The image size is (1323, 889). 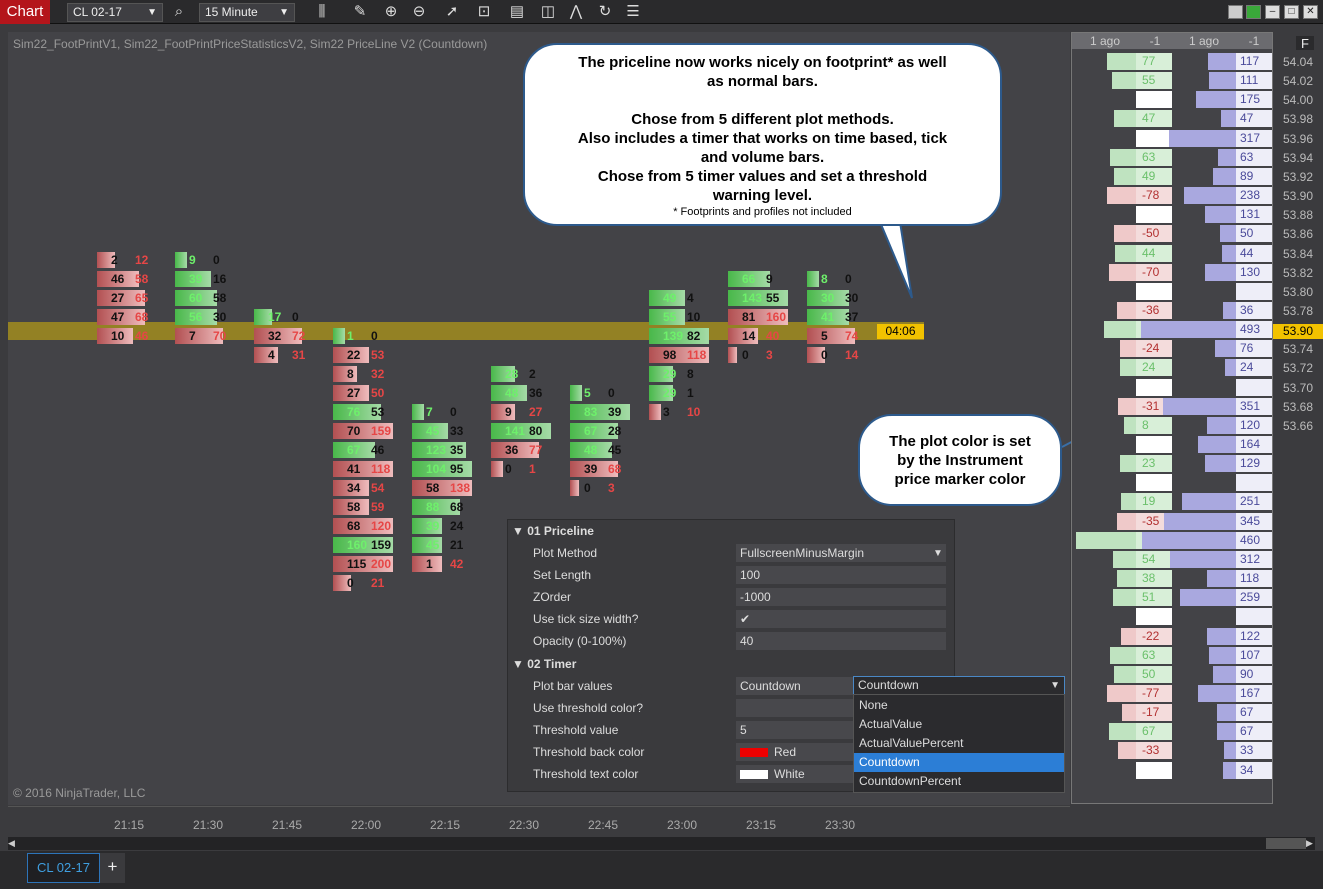 I want to click on dropdown-option: ActualValue, so click(x=959, y=724).